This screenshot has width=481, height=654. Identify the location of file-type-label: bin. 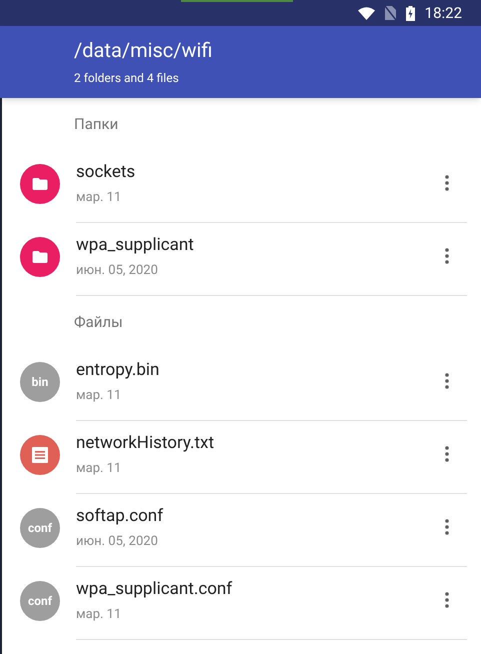
(40, 382).